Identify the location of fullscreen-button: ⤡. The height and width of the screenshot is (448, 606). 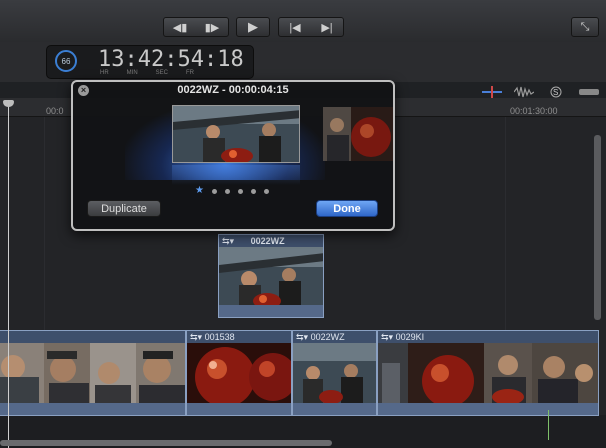
(585, 27).